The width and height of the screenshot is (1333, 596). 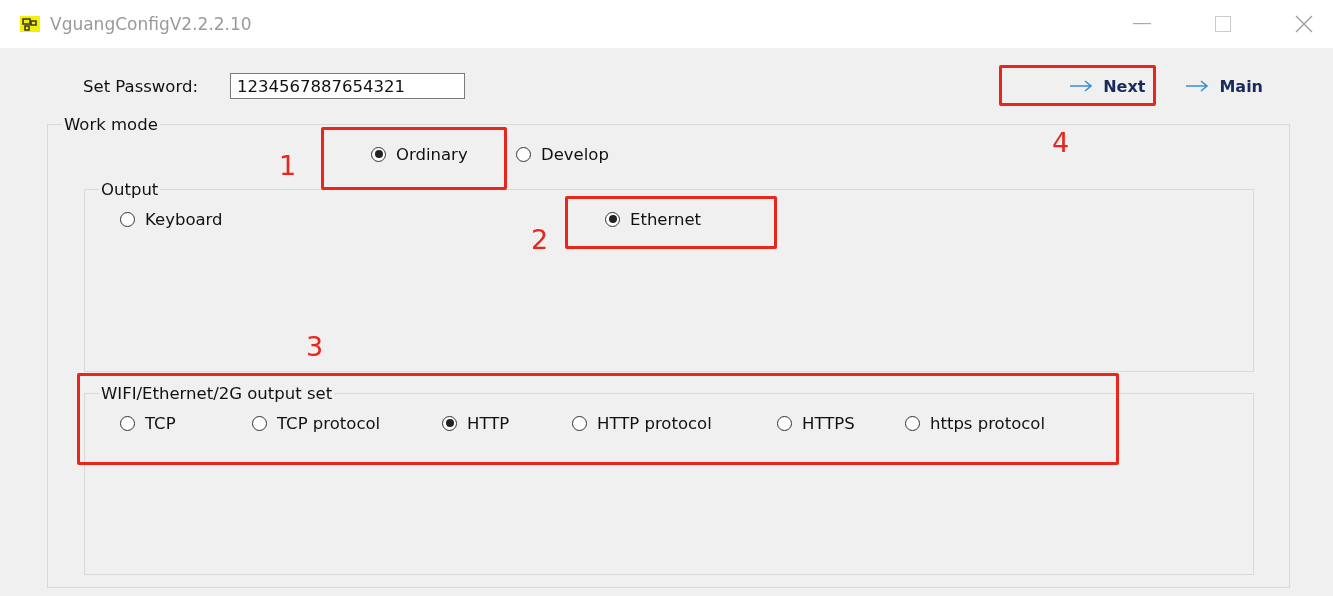 What do you see at coordinates (666, 219) in the screenshot?
I see `option-label: Ethernet` at bounding box center [666, 219].